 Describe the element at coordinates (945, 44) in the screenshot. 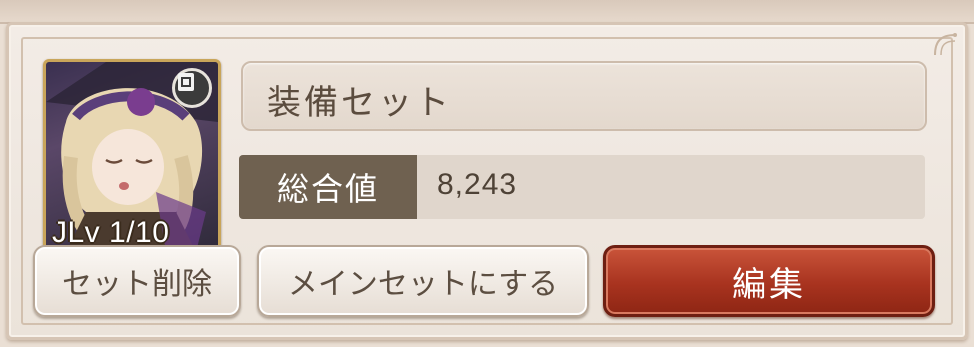

I see `corner-ornament-icon` at that location.